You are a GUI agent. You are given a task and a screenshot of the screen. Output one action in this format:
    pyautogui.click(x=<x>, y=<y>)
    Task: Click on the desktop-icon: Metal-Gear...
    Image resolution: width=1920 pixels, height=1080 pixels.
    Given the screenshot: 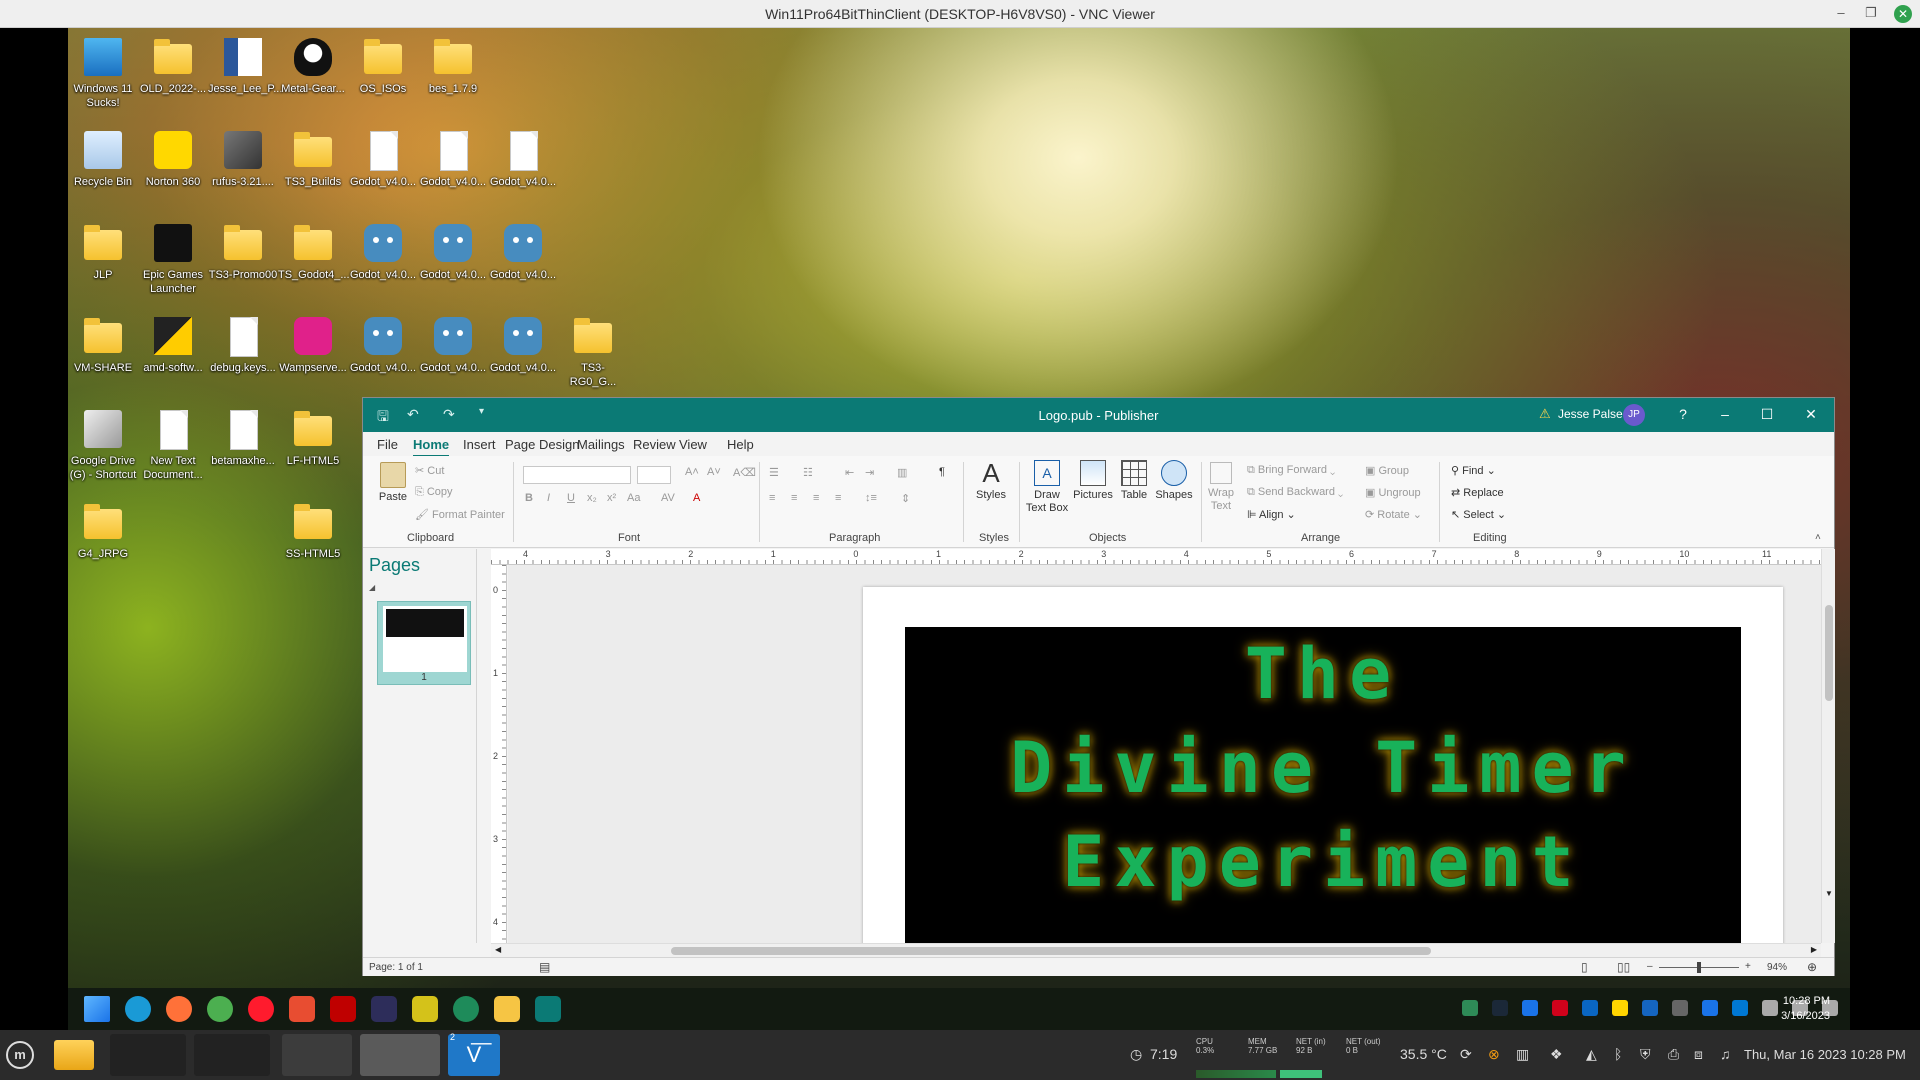 What is the action you would take?
    pyautogui.click(x=313, y=77)
    